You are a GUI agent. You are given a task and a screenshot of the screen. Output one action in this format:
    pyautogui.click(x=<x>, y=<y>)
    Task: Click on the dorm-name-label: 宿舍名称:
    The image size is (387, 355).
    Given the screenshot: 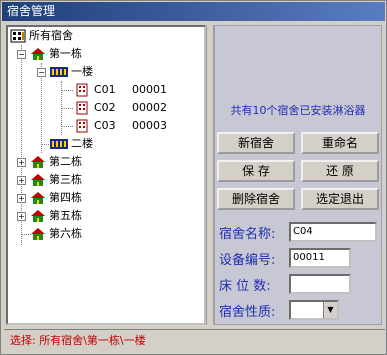 What is the action you would take?
    pyautogui.click(x=247, y=234)
    